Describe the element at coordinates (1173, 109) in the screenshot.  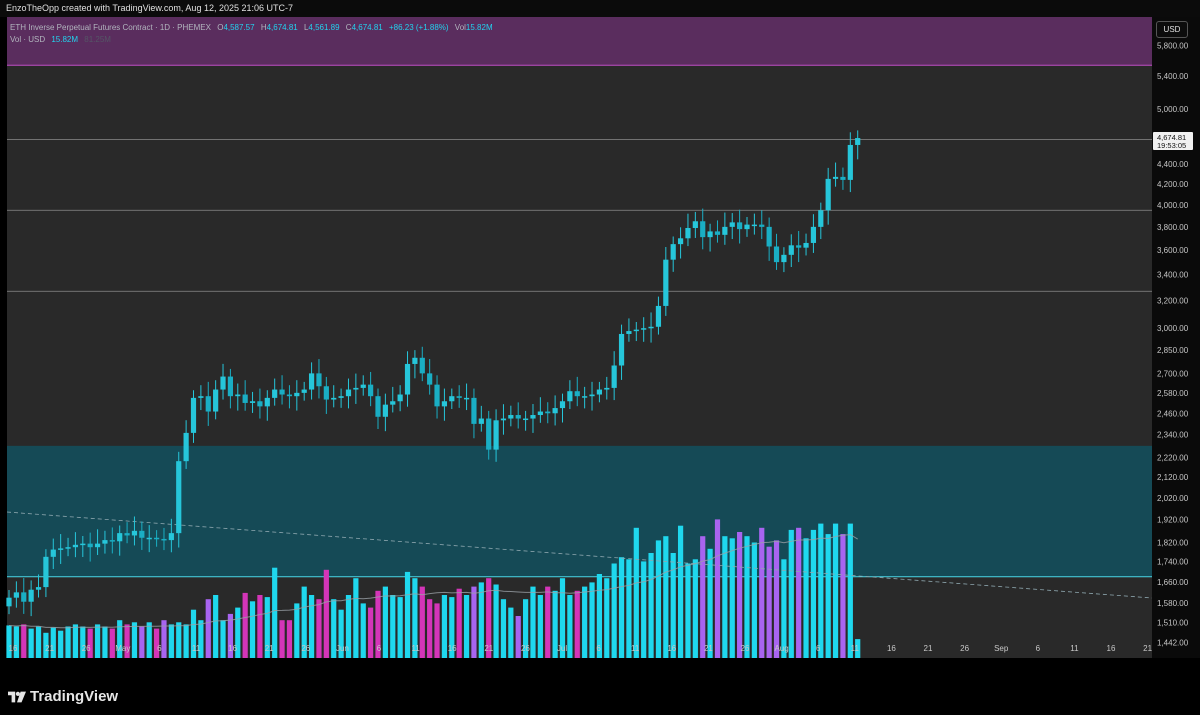
I see `y-tick-label: 5,000.00` at that location.